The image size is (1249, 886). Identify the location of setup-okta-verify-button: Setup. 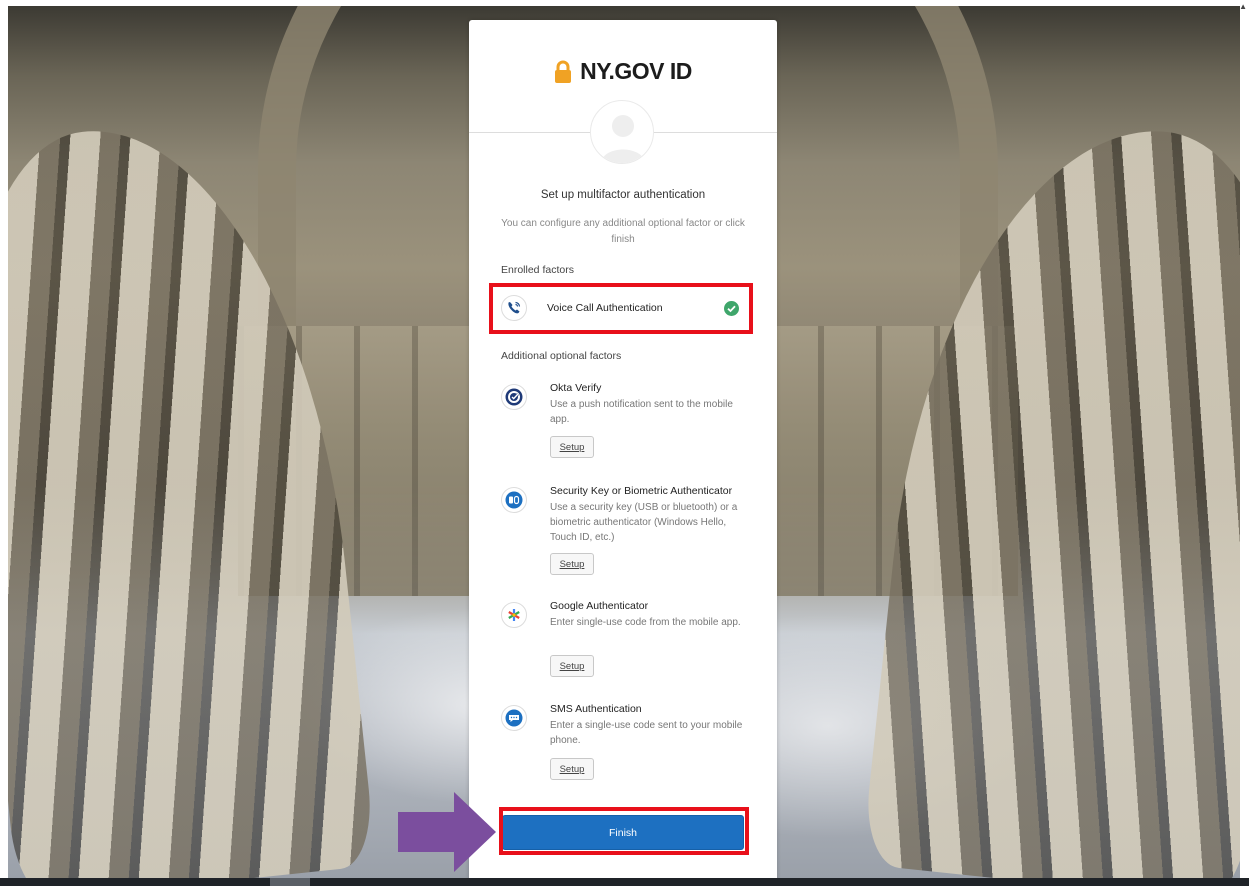
(572, 447).